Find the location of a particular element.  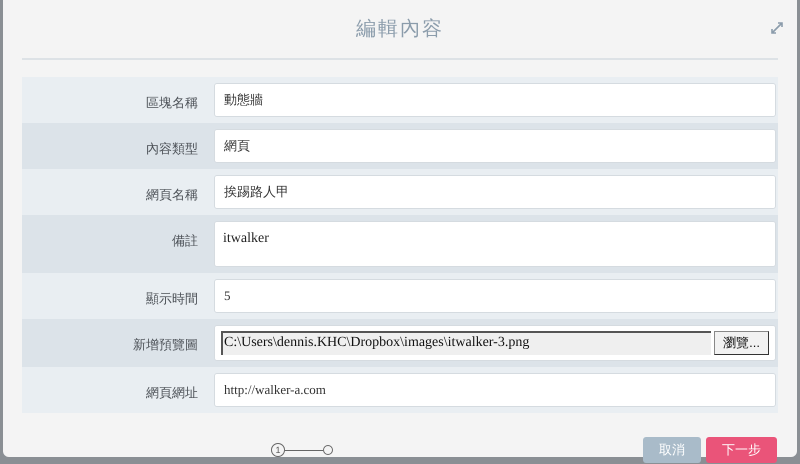

input-field: 挨踢路人甲 is located at coordinates (495, 192).